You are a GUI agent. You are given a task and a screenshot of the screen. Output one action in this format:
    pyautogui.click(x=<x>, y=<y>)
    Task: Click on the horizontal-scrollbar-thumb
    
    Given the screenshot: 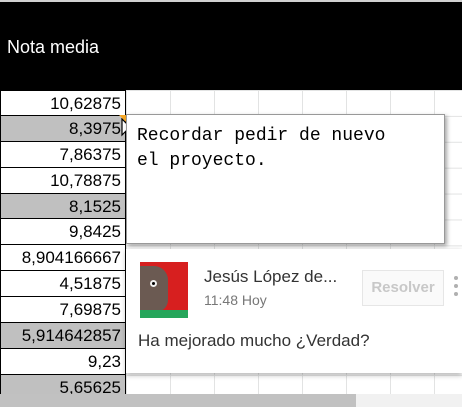 What is the action you would take?
    pyautogui.click(x=178, y=400)
    